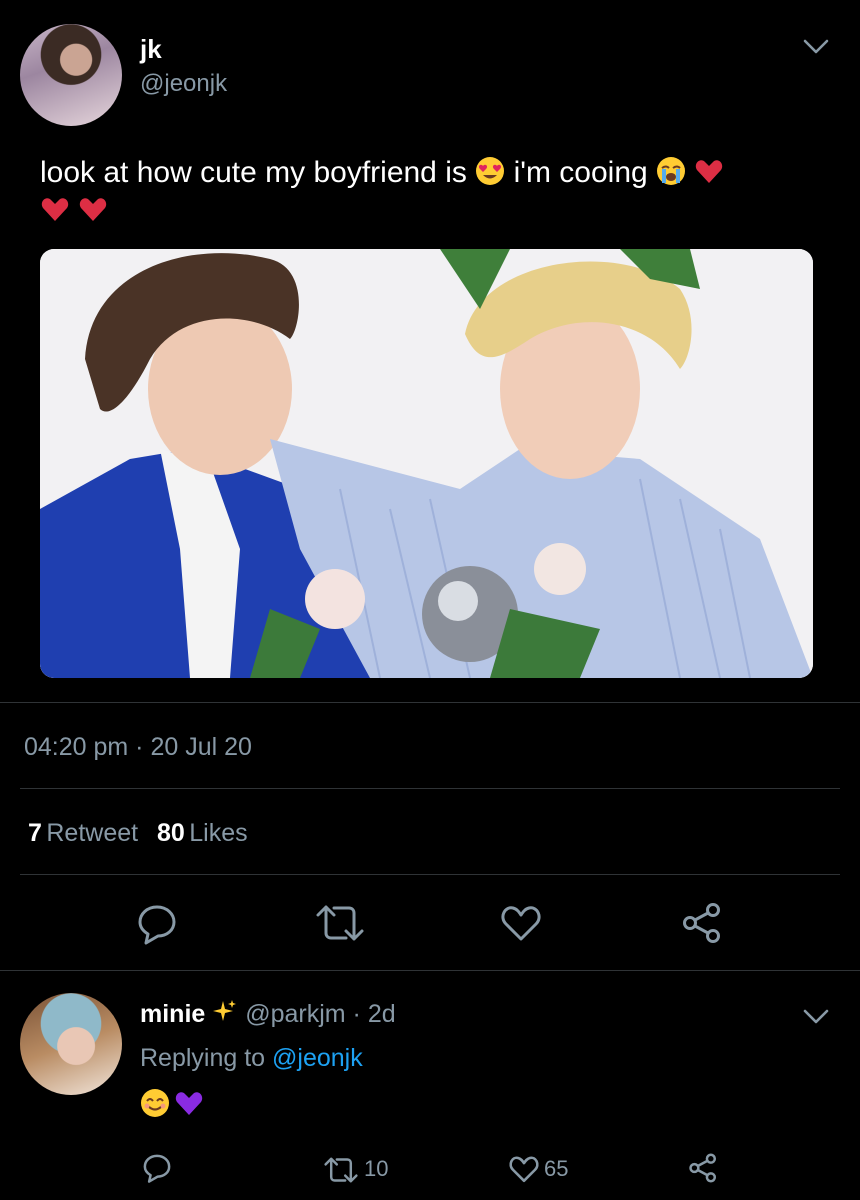 This screenshot has width=860, height=1200. I want to click on sparkles-icon, so click(225, 1010).